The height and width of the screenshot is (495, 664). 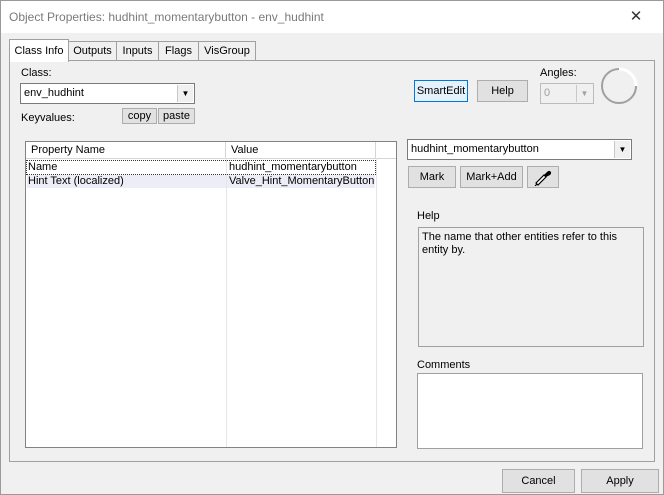 I want to click on angles-label: Angles:, so click(x=558, y=73).